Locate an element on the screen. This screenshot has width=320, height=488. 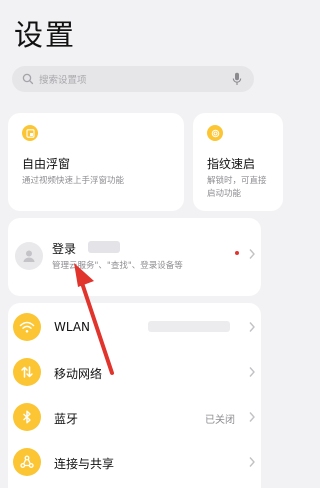
account-login-row: 登录 管理云服务"、"查找"、登录设备等 is located at coordinates (134, 257).